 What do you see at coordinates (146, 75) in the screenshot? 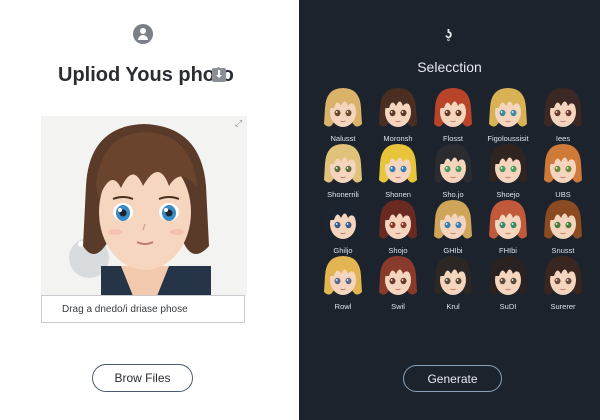
I see `upload-title: Upliod Yous photo` at bounding box center [146, 75].